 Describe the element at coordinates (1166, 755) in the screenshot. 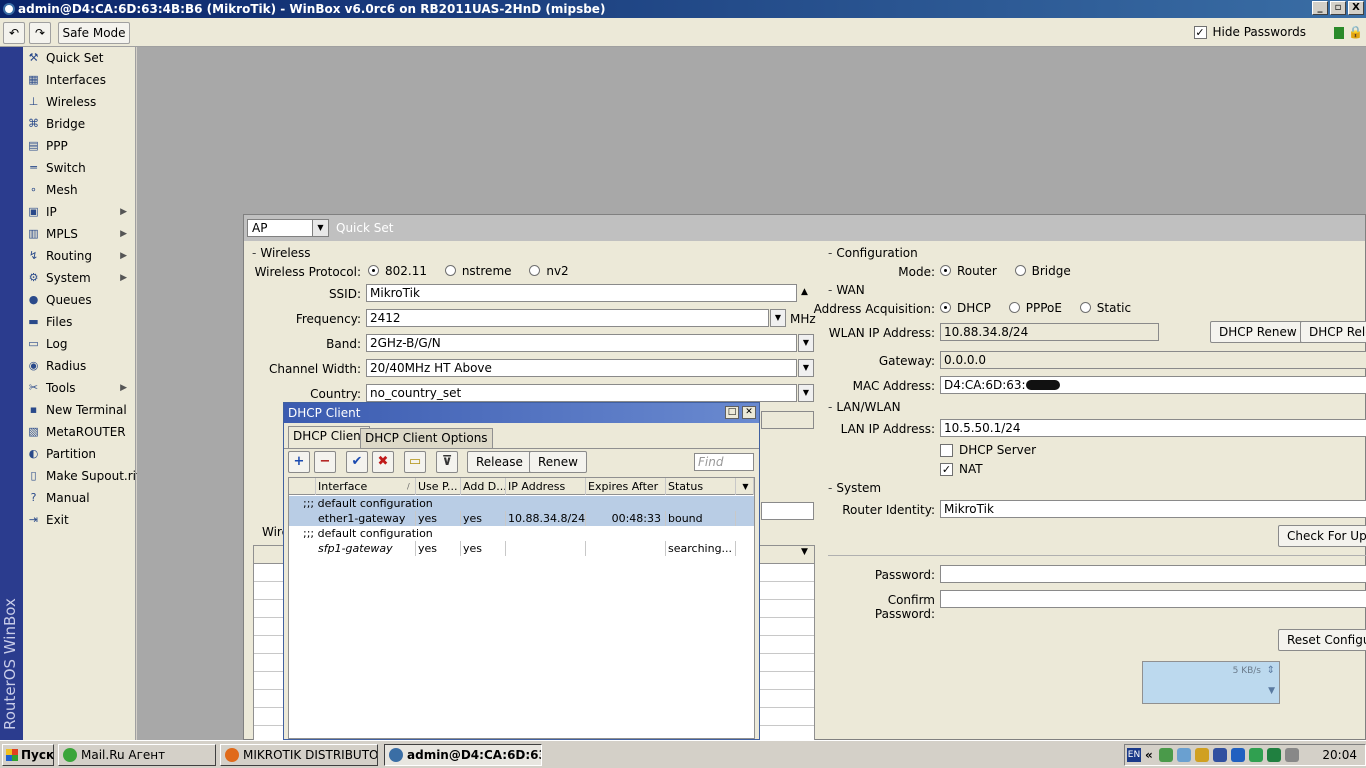

I see `network-signal-icon` at that location.